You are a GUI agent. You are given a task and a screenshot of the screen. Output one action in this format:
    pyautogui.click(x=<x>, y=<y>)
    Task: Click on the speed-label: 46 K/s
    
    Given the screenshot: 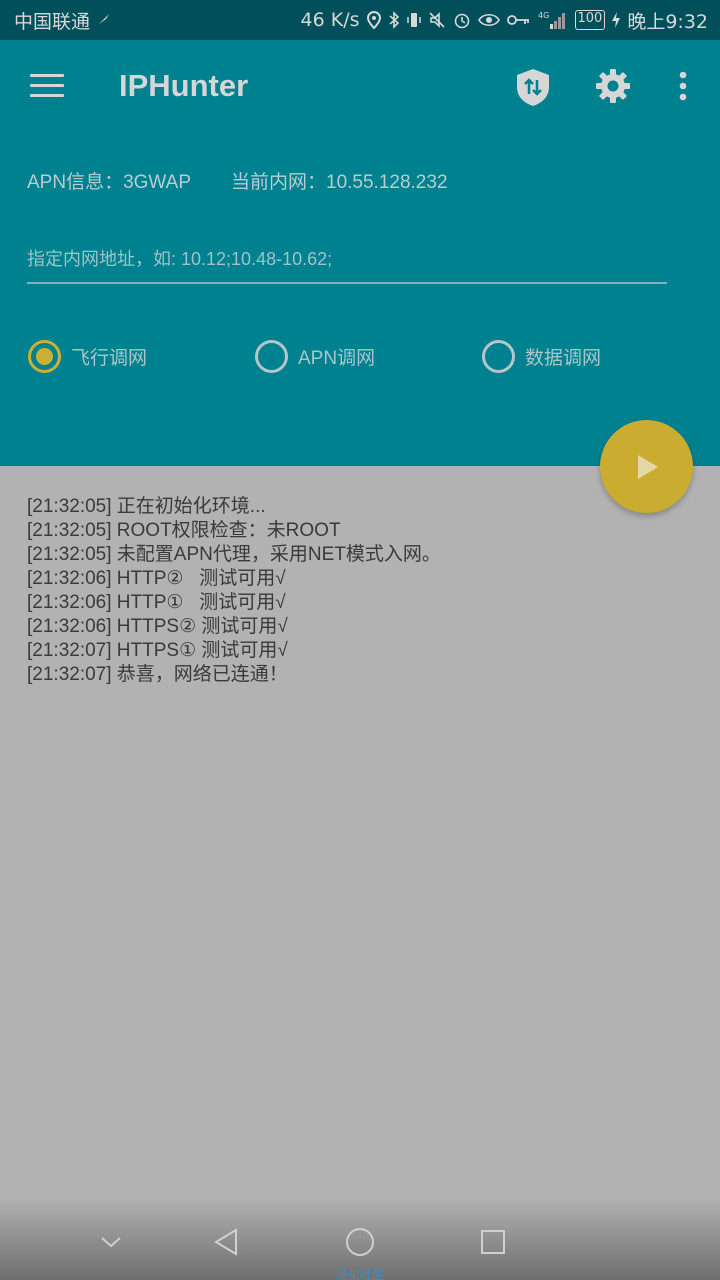 What is the action you would take?
    pyautogui.click(x=330, y=20)
    